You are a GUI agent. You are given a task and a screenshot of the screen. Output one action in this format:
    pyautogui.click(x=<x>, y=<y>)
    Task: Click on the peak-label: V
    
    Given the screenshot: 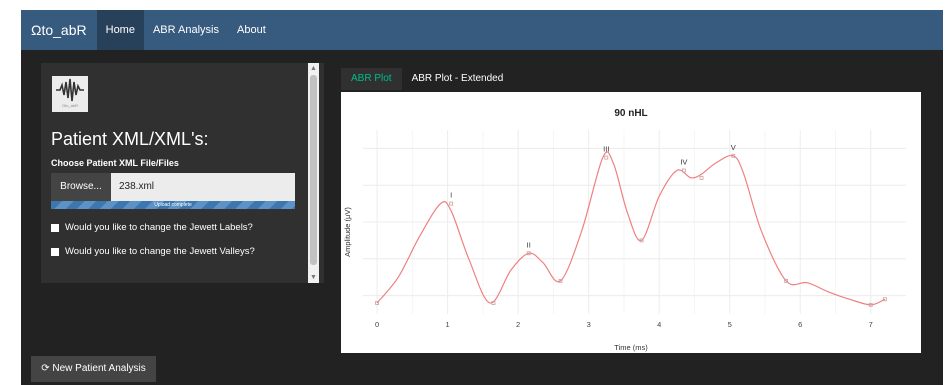 What is the action you would take?
    pyautogui.click(x=733, y=147)
    